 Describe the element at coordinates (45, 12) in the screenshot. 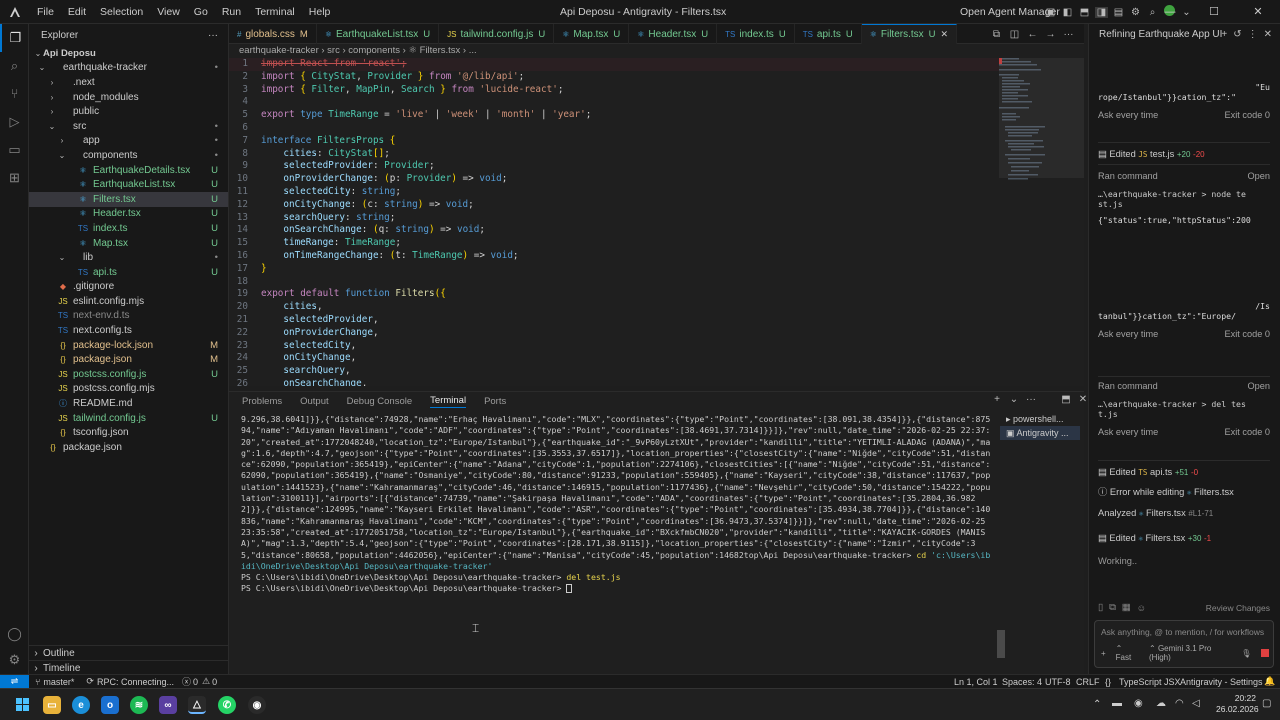

I see `menu-file: File` at that location.